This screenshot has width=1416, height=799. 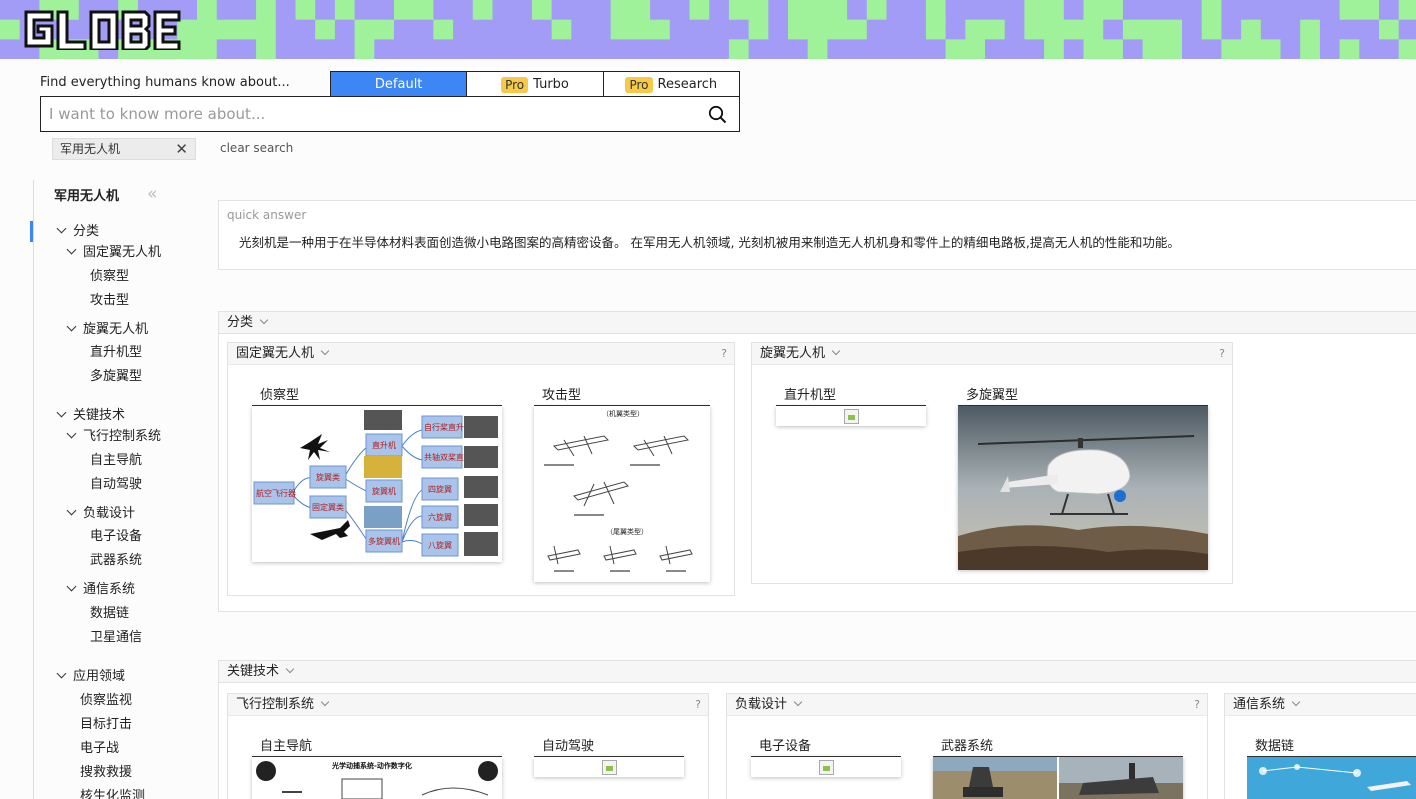 I want to click on sidebar-item: 自动驾驶, so click(x=116, y=482).